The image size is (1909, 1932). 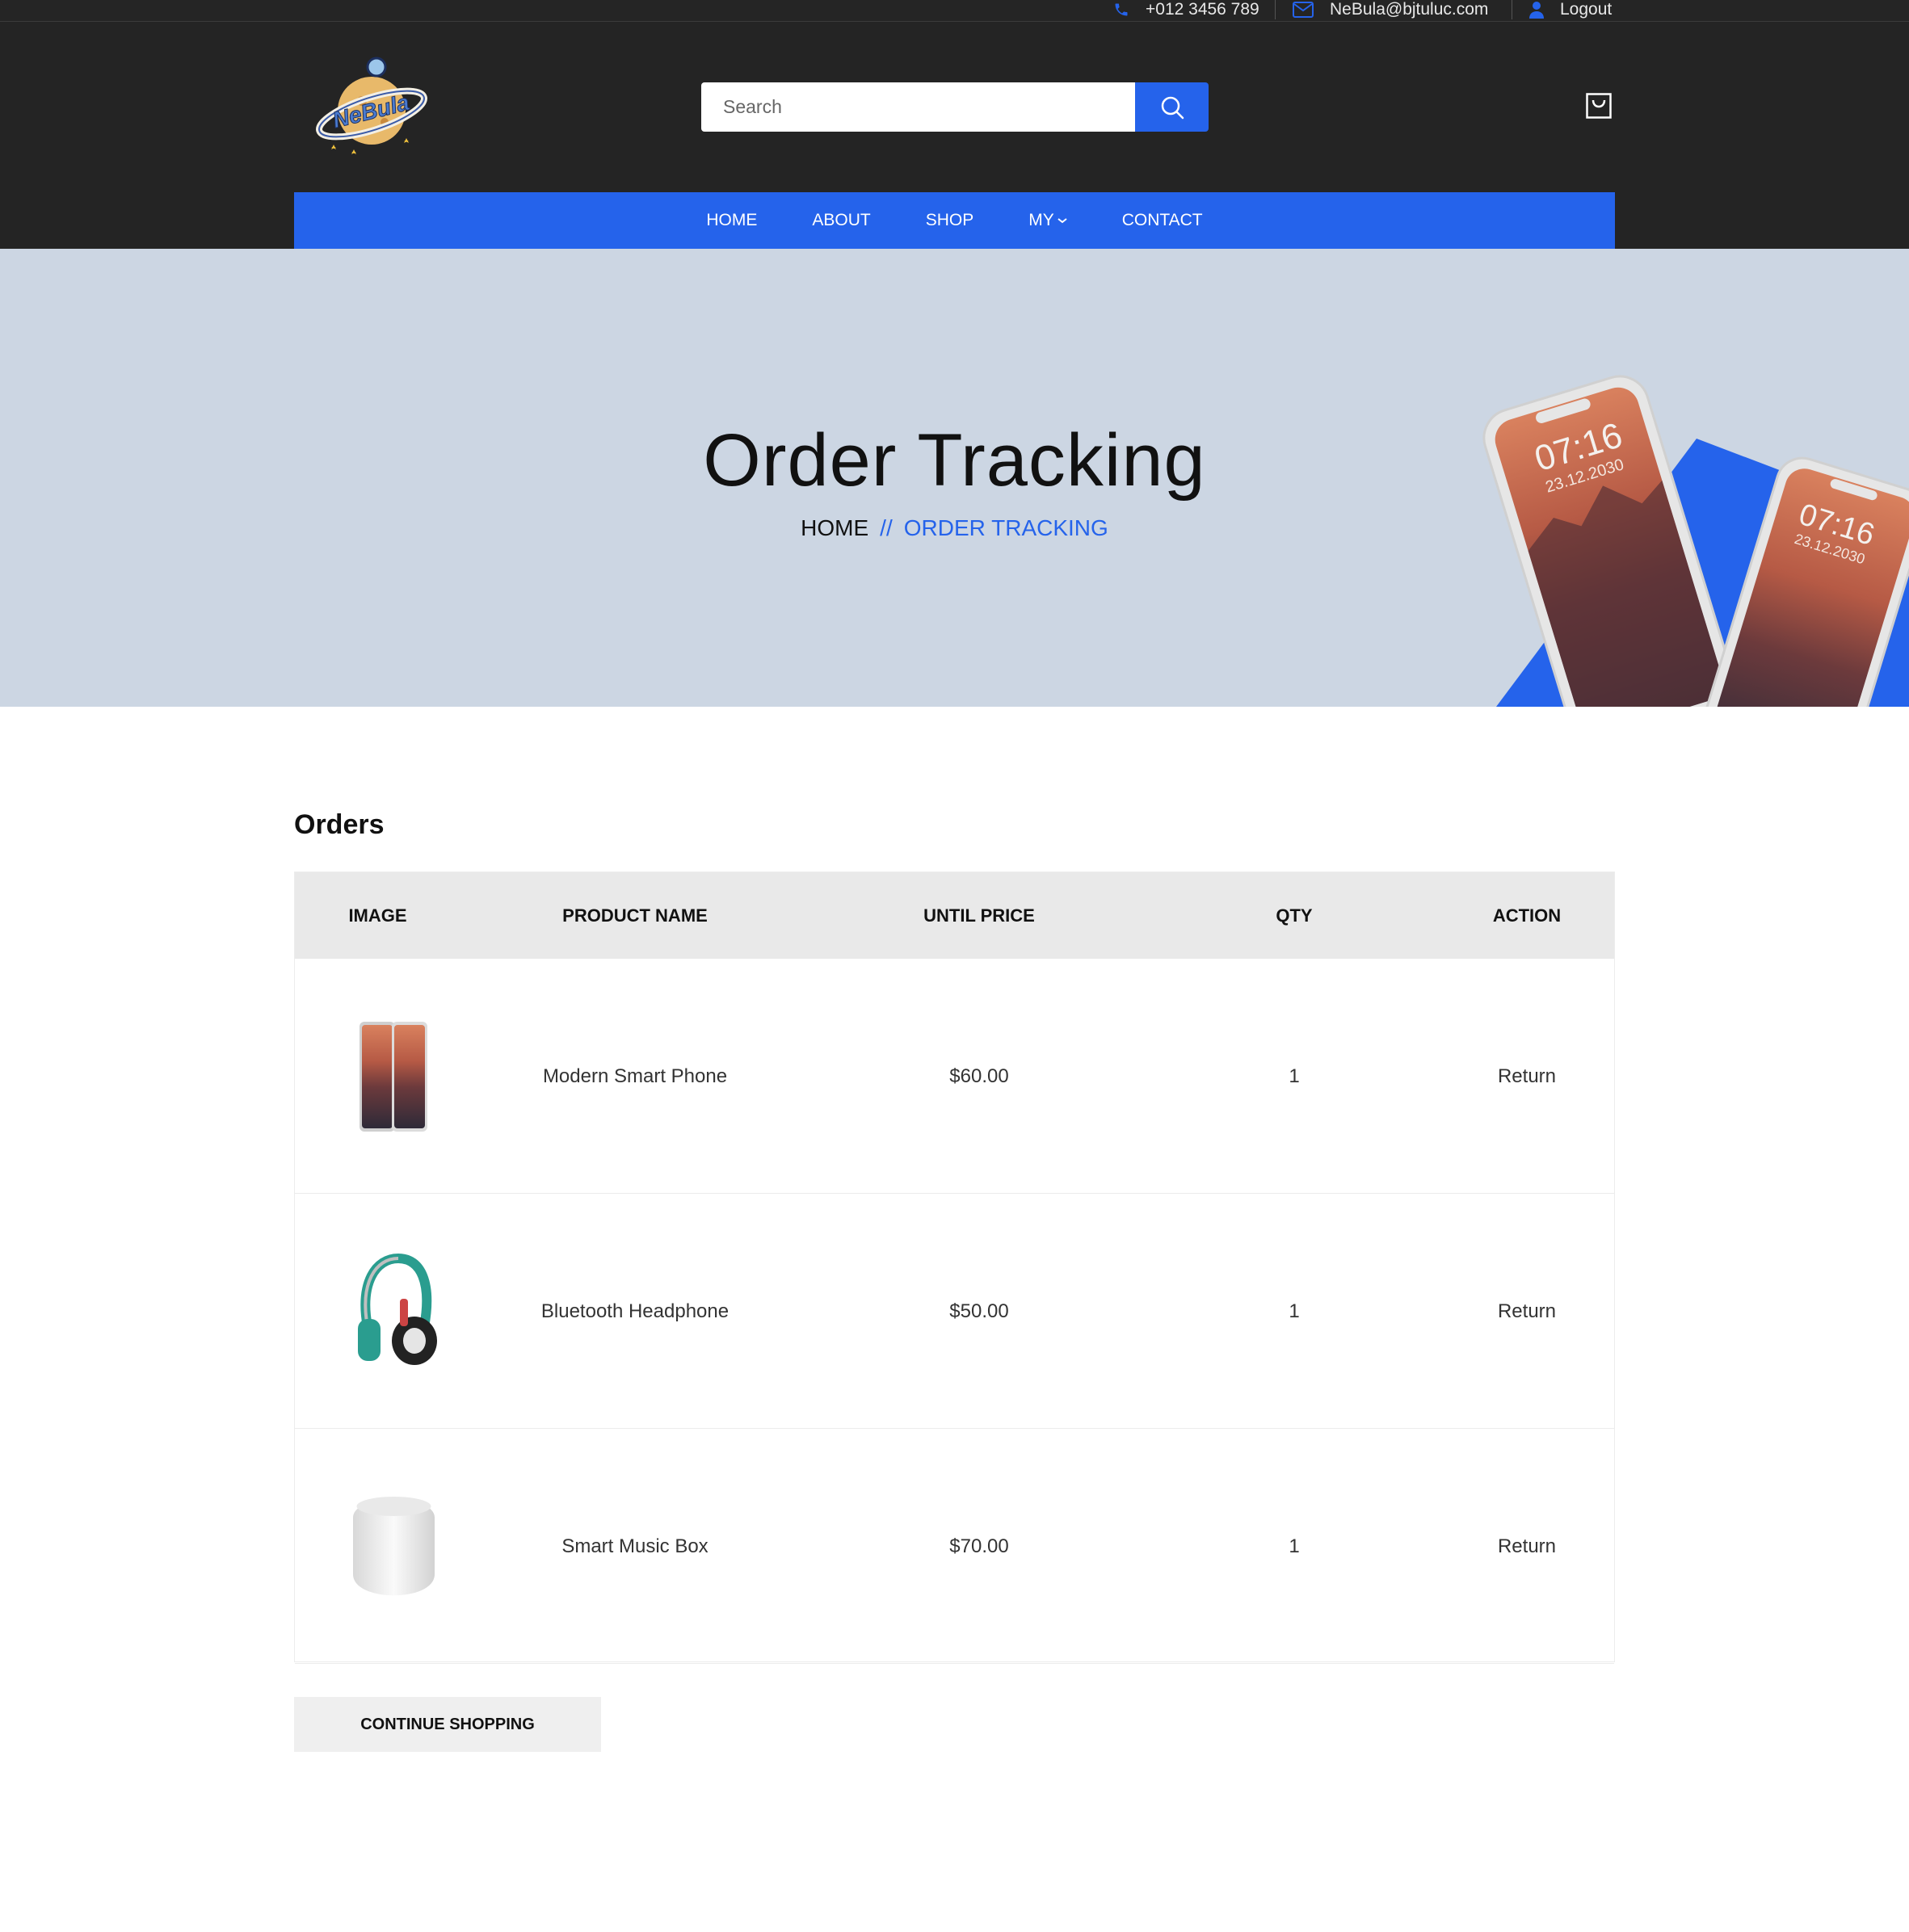 What do you see at coordinates (1295, 916) in the screenshot?
I see `col-qty: QTY` at bounding box center [1295, 916].